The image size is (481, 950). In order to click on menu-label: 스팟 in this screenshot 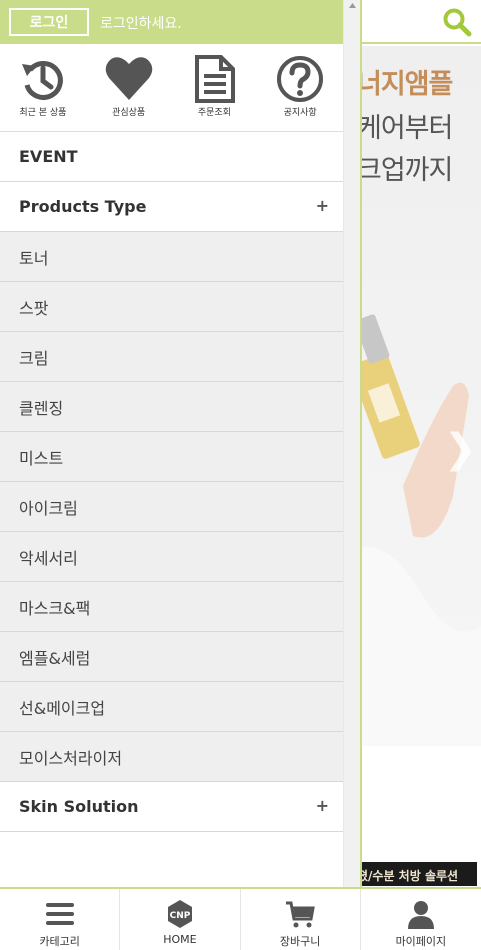, I will do `click(34, 308)`.